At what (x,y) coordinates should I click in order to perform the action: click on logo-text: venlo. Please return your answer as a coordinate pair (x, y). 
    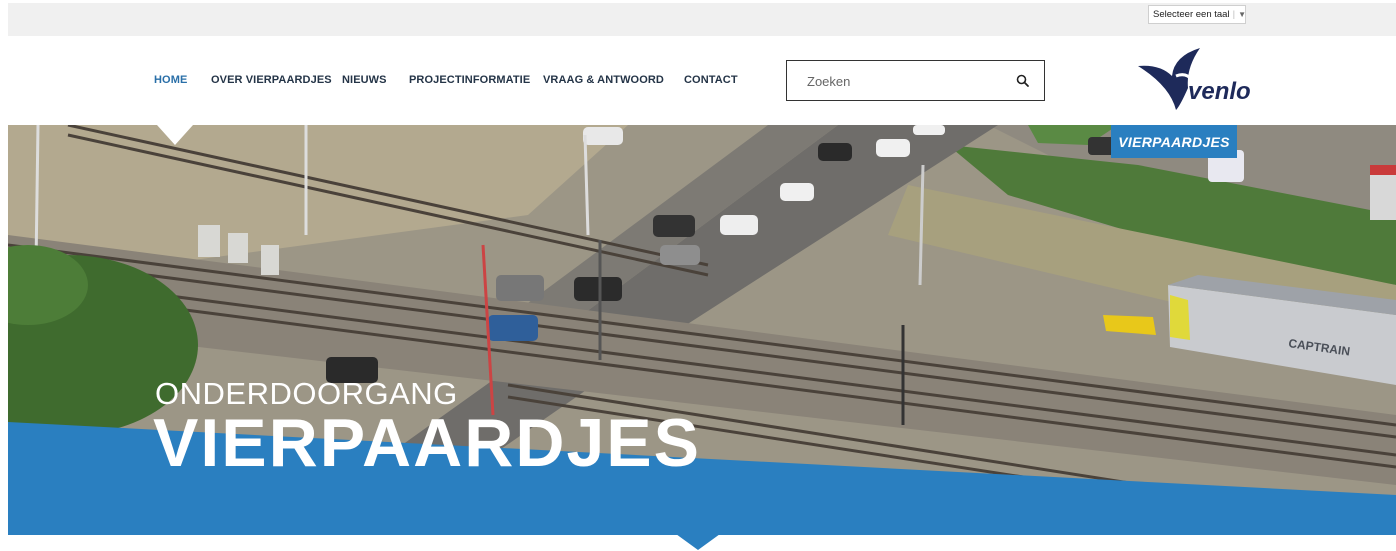
    Looking at the image, I should click on (1219, 91).